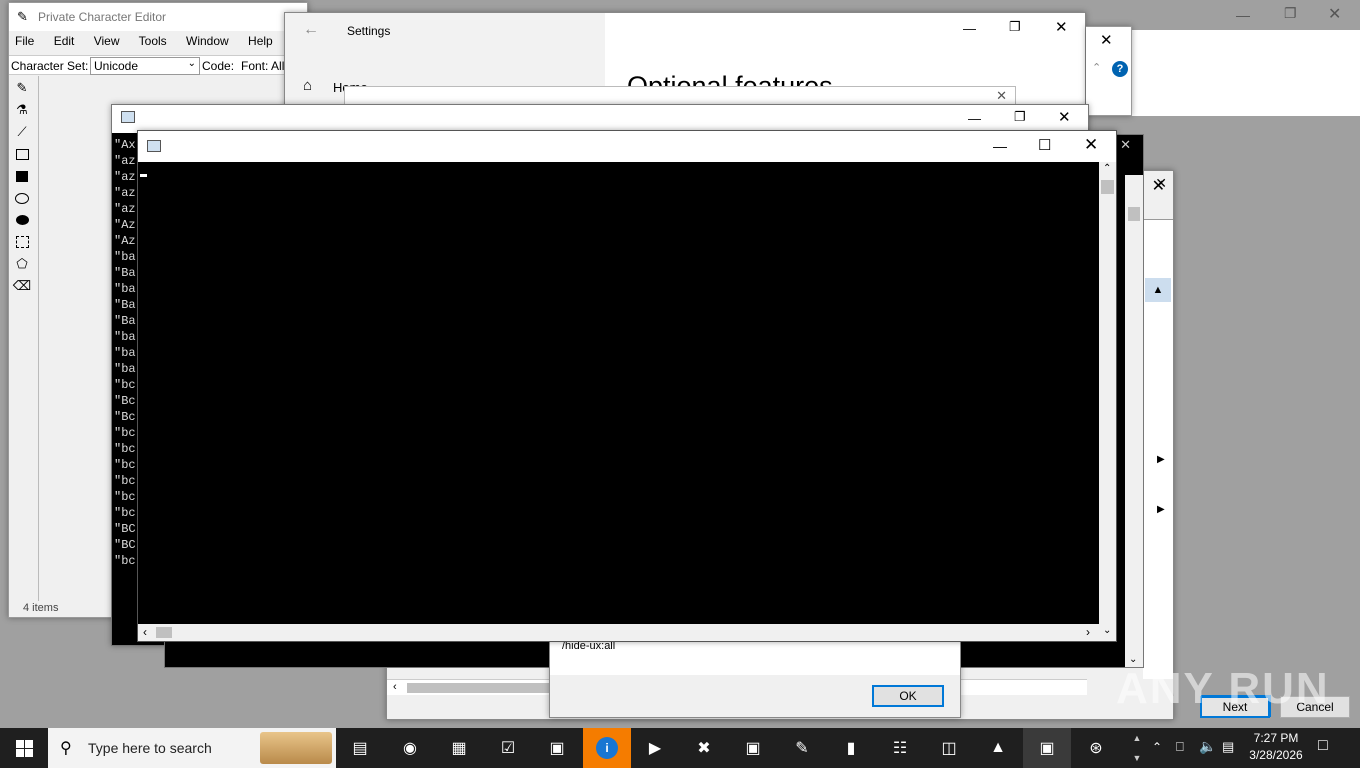 The image size is (1360, 768). What do you see at coordinates (969, 28) in the screenshot?
I see `settings-minimize-button: —` at bounding box center [969, 28].